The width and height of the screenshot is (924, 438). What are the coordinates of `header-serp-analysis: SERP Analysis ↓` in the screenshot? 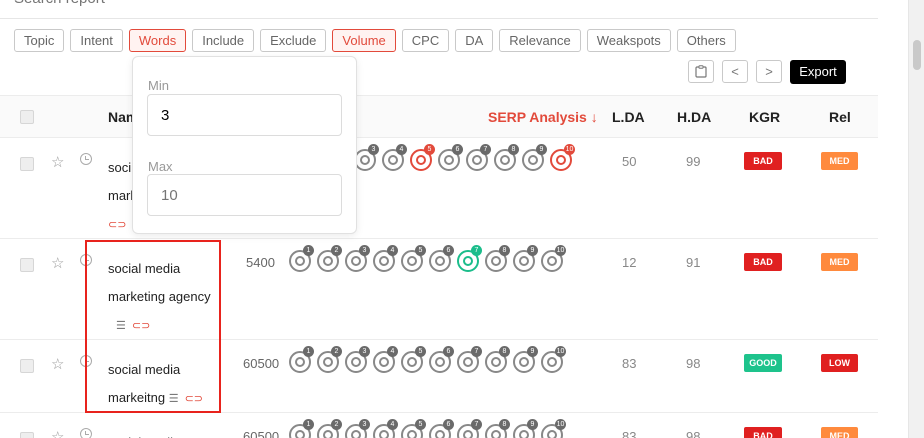 It's located at (543, 117).